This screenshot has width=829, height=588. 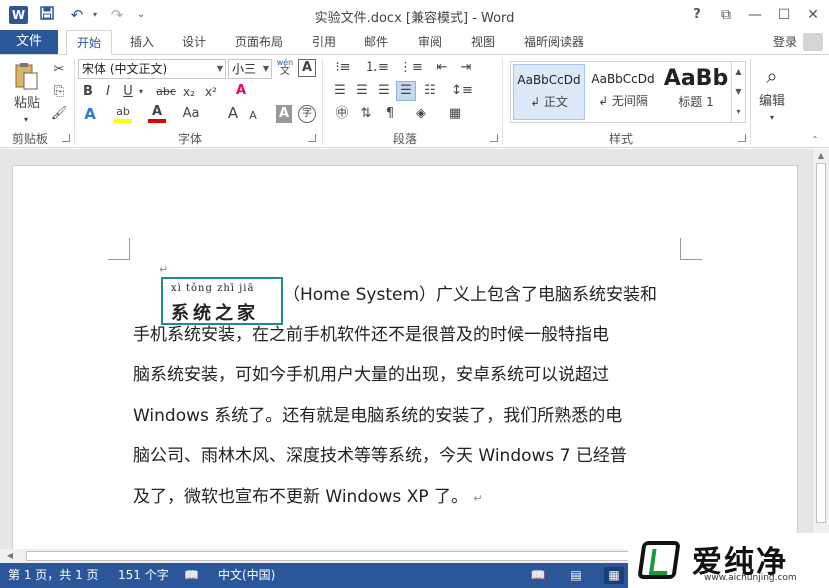 I want to click on font-name-value: 宋体 (中文正文), so click(x=125, y=69).